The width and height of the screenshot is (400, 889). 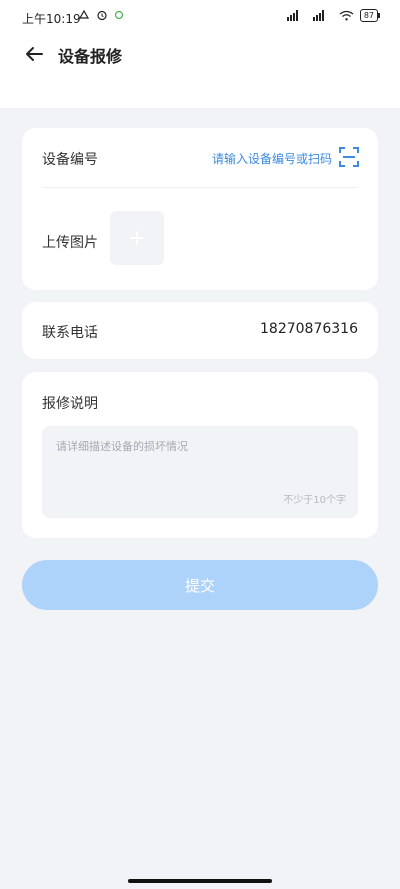 What do you see at coordinates (292, 15) in the screenshot?
I see `signal-icon` at bounding box center [292, 15].